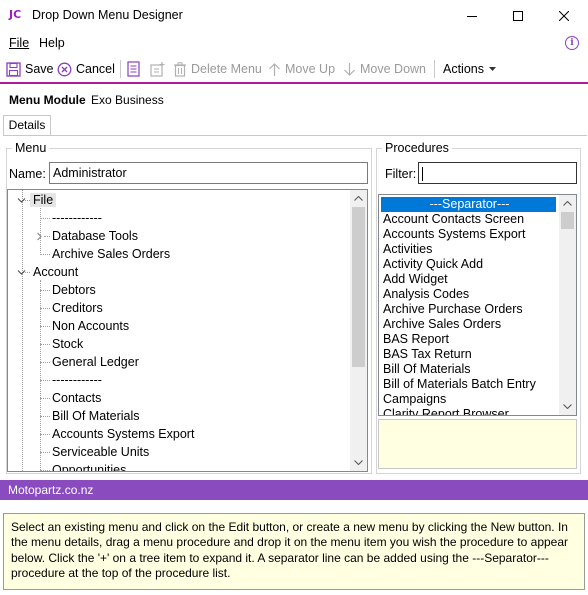 Image resolution: width=588 pixels, height=595 pixels. I want to click on actions-dropdown: Actions, so click(469, 69).